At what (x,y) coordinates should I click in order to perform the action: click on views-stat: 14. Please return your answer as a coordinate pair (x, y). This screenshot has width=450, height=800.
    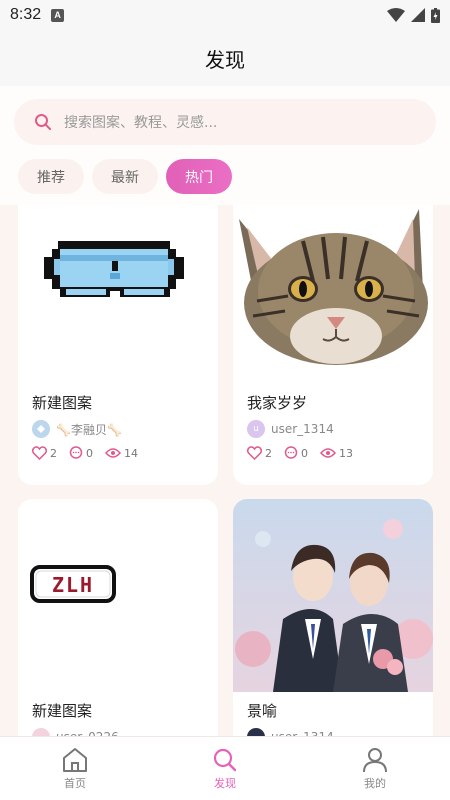
    Looking at the image, I should click on (121, 453).